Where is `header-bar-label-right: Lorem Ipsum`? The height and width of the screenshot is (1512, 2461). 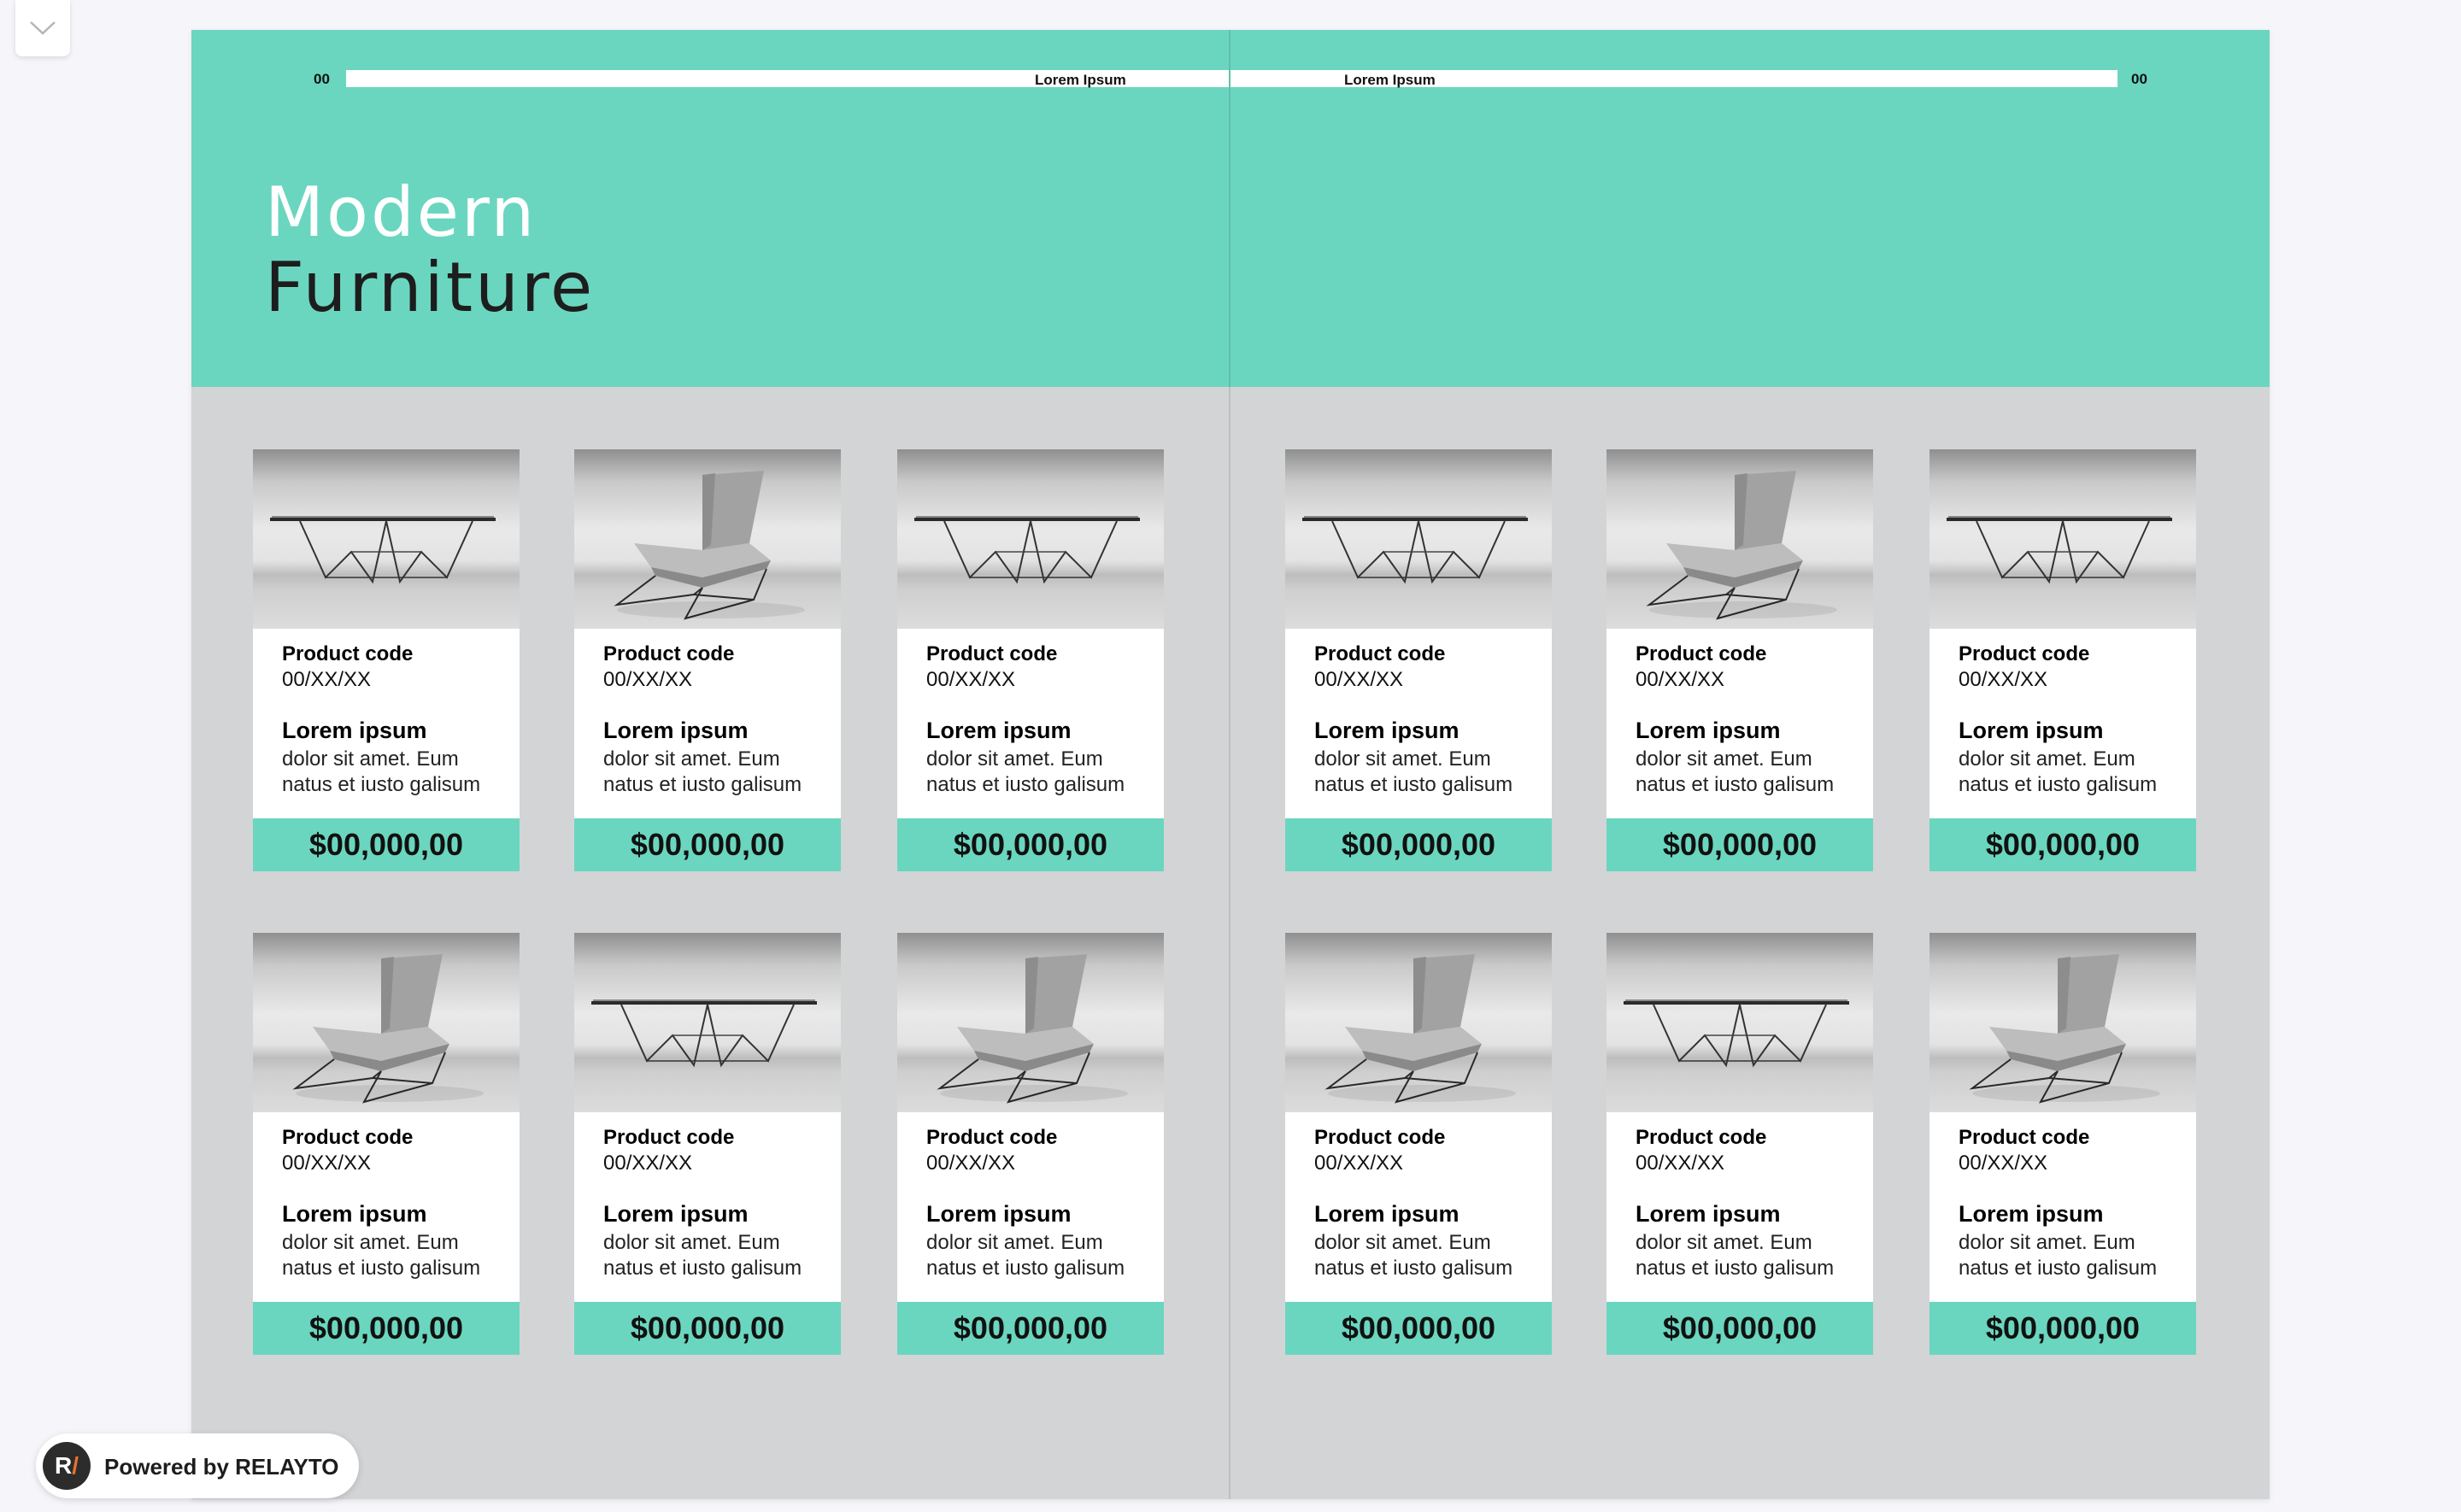
header-bar-label-right: Lorem Ipsum is located at coordinates (1390, 80).